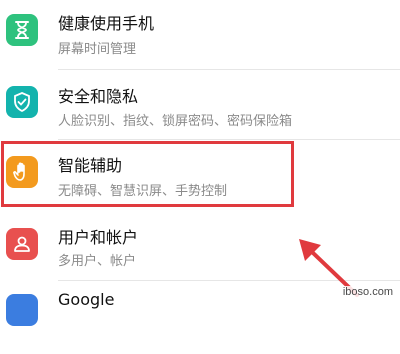 This screenshot has height=354, width=400. What do you see at coordinates (367, 292) in the screenshot?
I see `watermark: iboso.com` at bounding box center [367, 292].